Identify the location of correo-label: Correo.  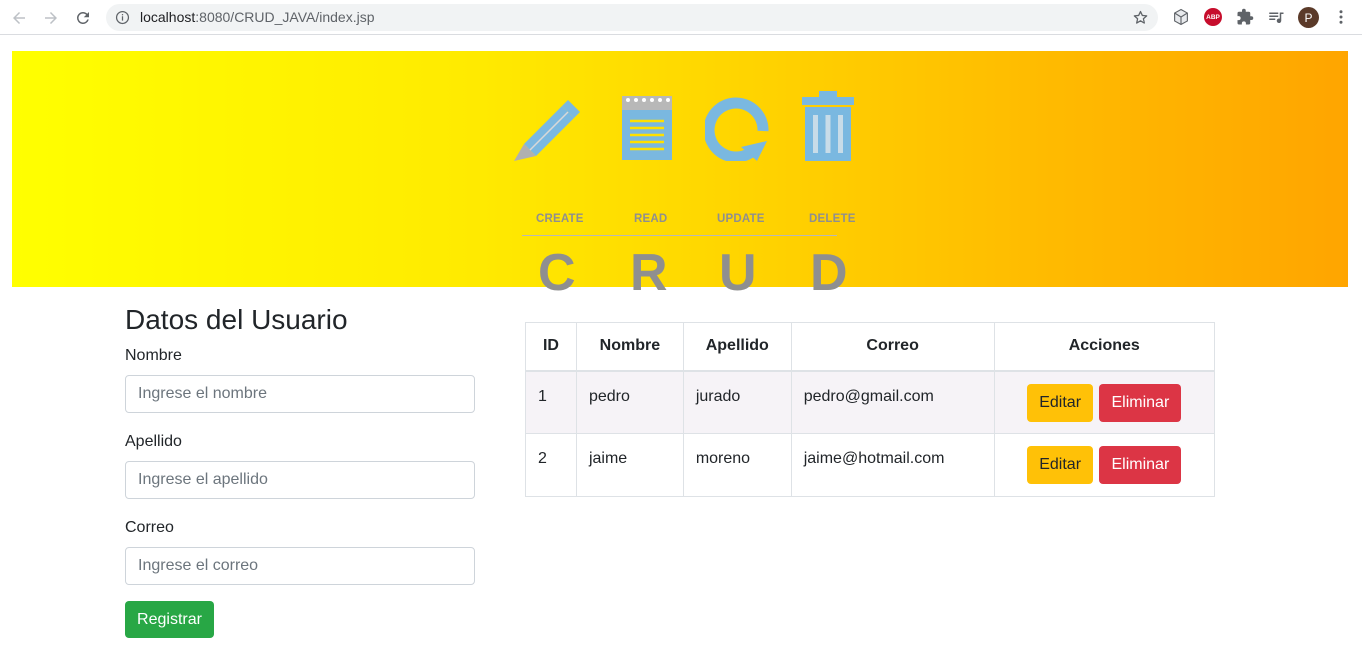
(149, 527).